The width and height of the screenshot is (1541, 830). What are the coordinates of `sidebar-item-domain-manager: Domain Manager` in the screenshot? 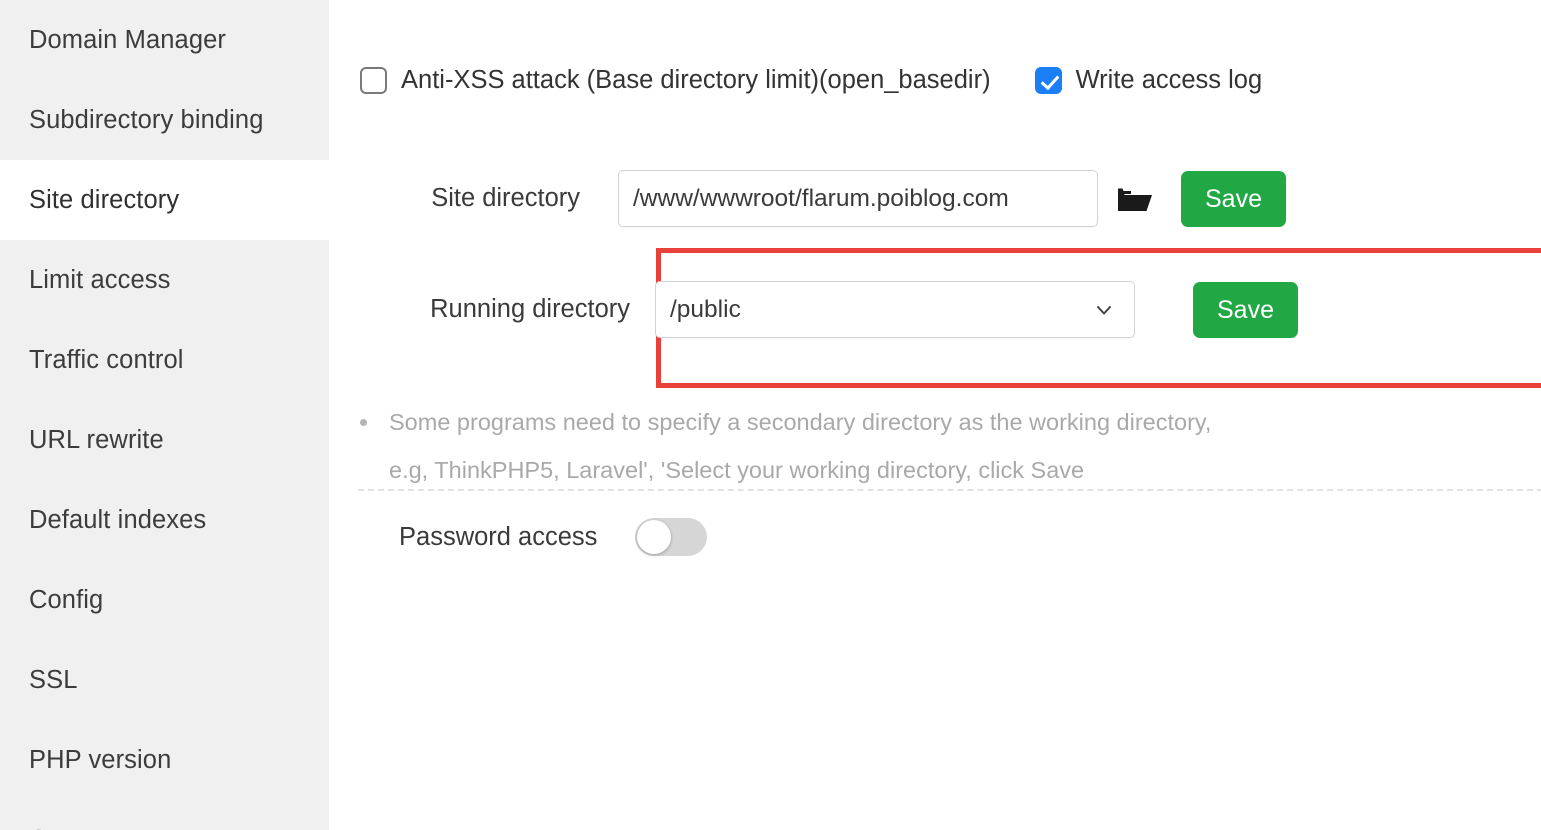 It's located at (164, 40).